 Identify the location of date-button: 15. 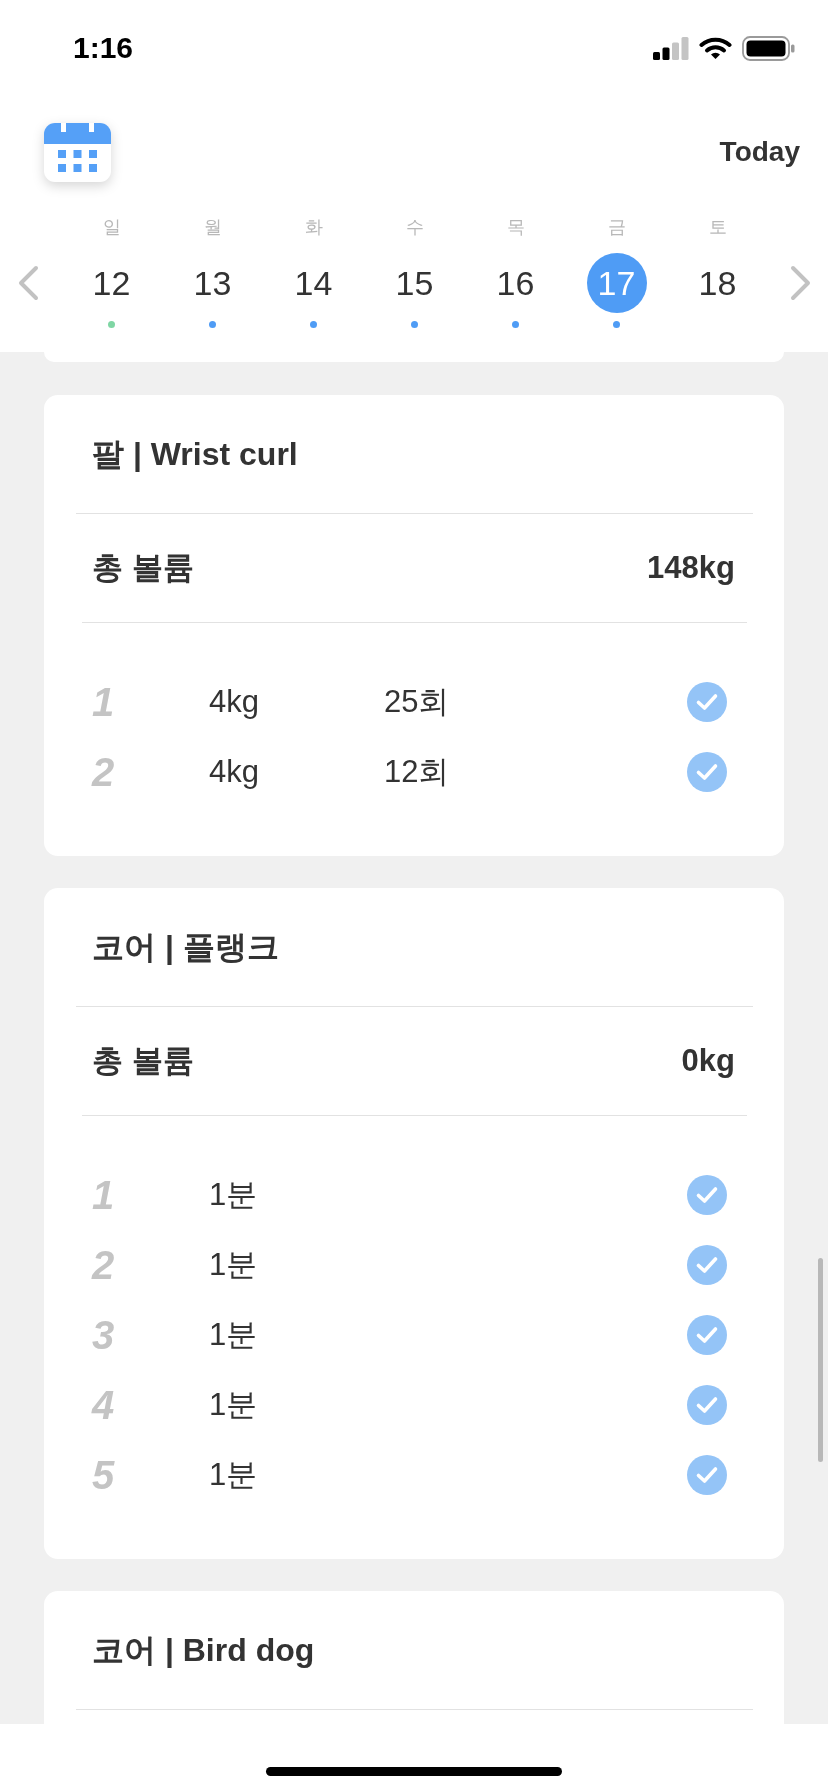
(414, 283).